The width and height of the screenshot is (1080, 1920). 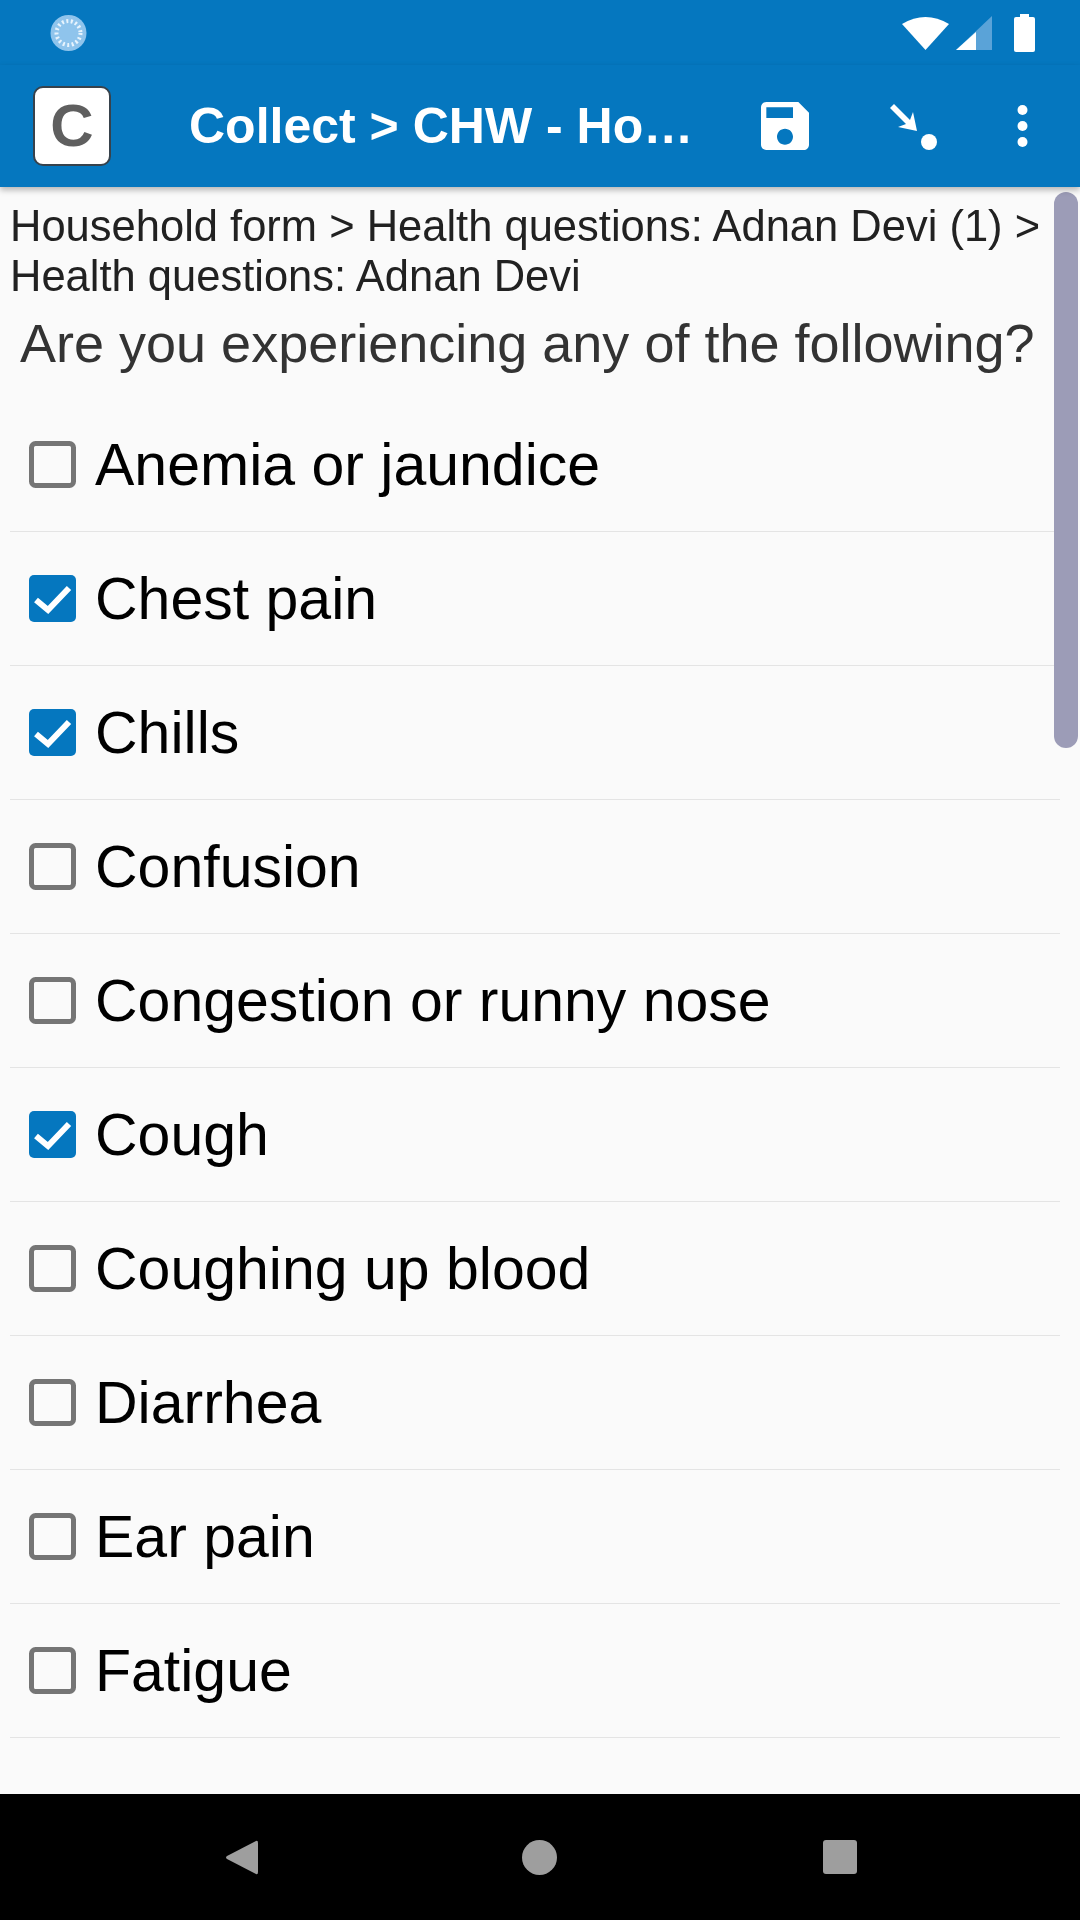 What do you see at coordinates (925, 32) in the screenshot?
I see `wifi-icon` at bounding box center [925, 32].